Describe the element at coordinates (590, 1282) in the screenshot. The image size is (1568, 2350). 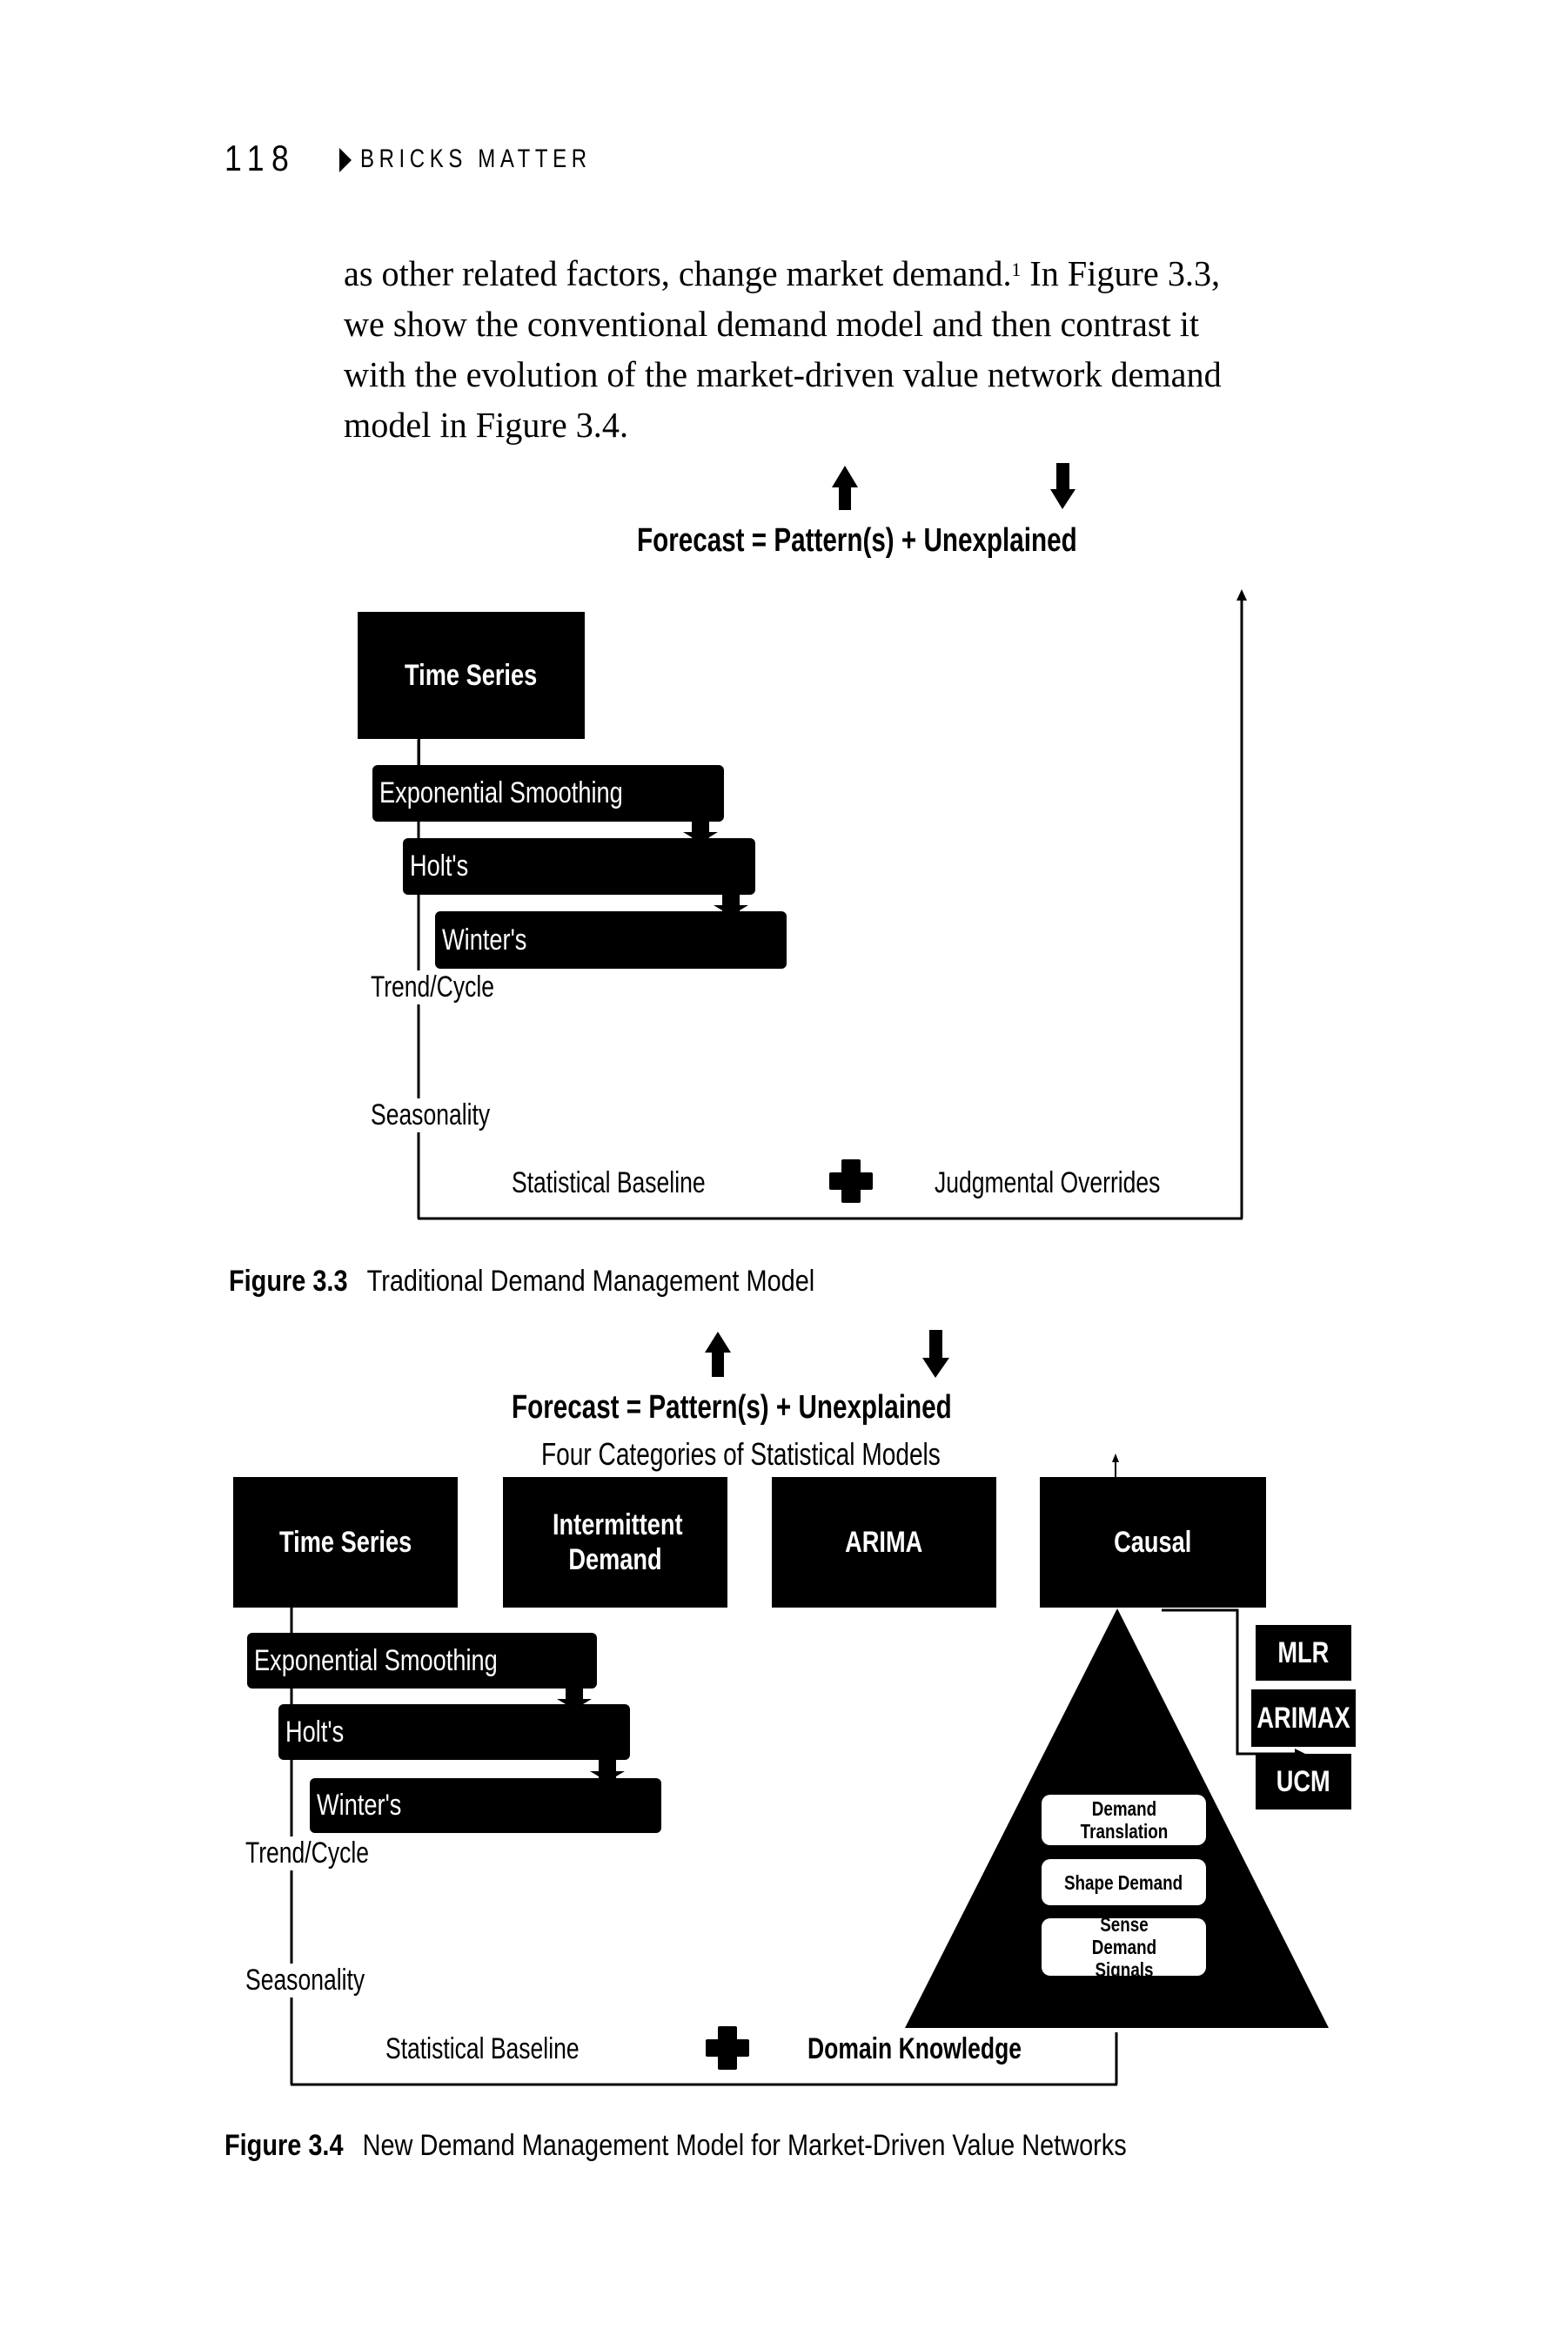
I see `caption-text: Traditional Demand Management Model` at that location.